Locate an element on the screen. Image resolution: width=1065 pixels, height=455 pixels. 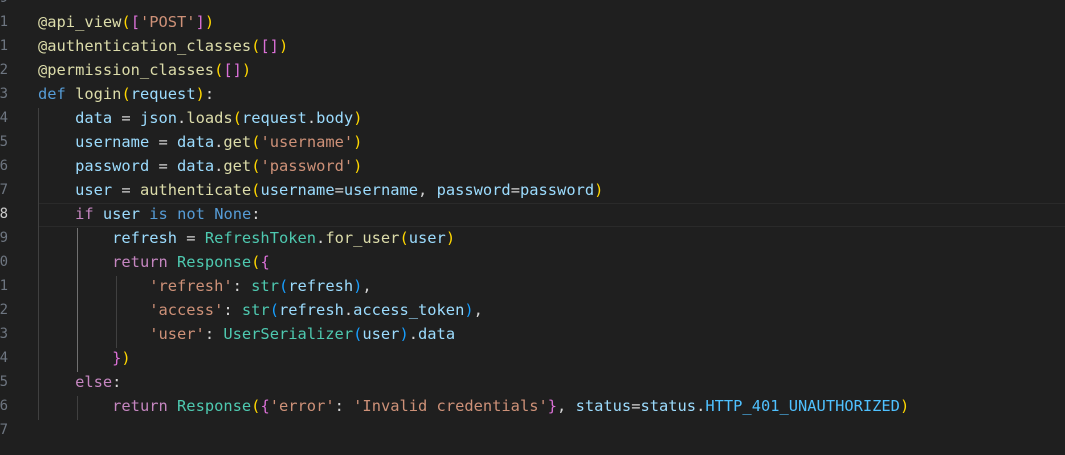
code-token: str is located at coordinates (255, 310).